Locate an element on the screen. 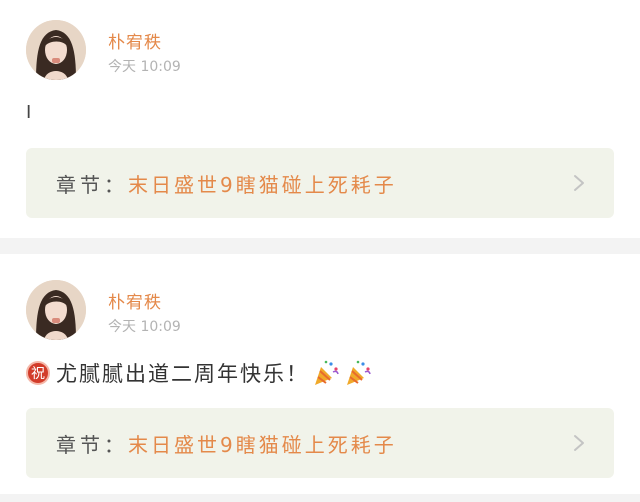 The height and width of the screenshot is (502, 640). comment-text: 祝 尤腻腻出道二周年快乐！ is located at coordinates (199, 373).